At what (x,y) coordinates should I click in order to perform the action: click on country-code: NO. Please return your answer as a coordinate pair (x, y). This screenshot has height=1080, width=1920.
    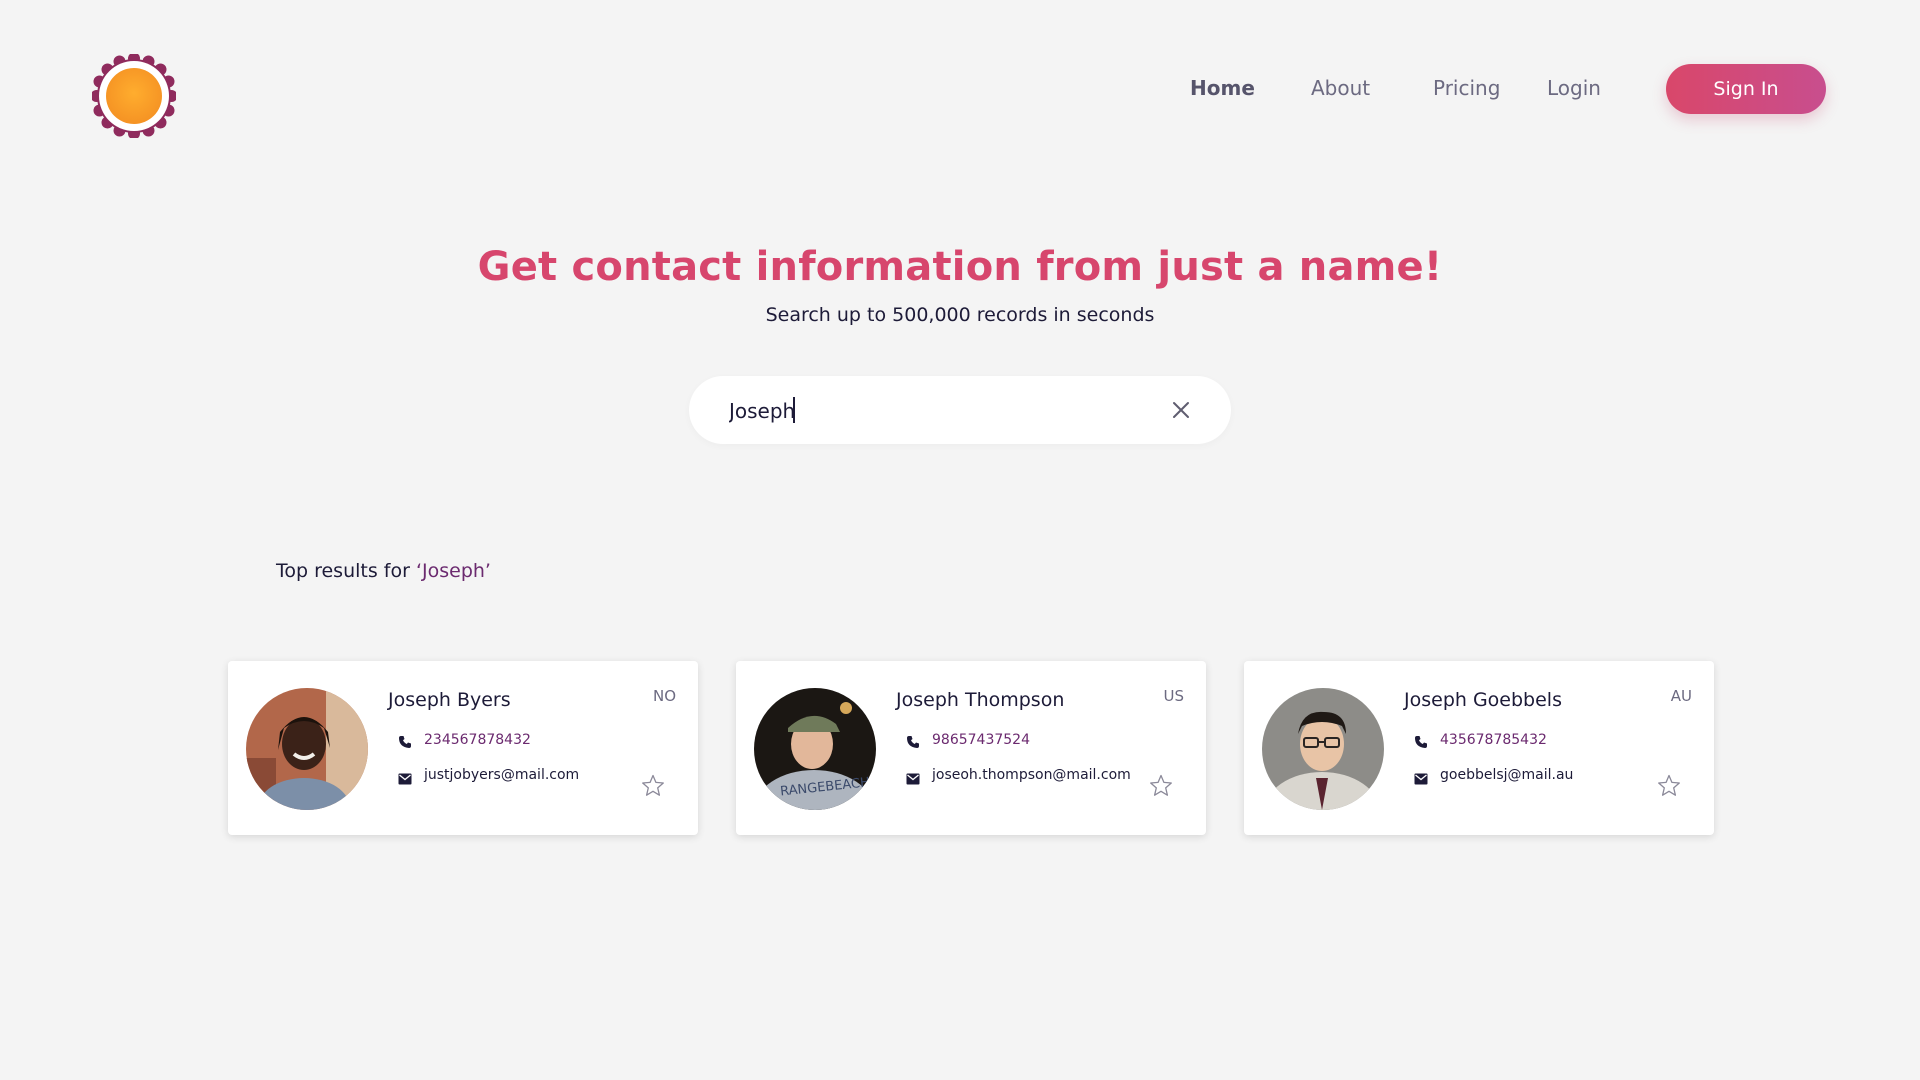
    Looking at the image, I should click on (664, 696).